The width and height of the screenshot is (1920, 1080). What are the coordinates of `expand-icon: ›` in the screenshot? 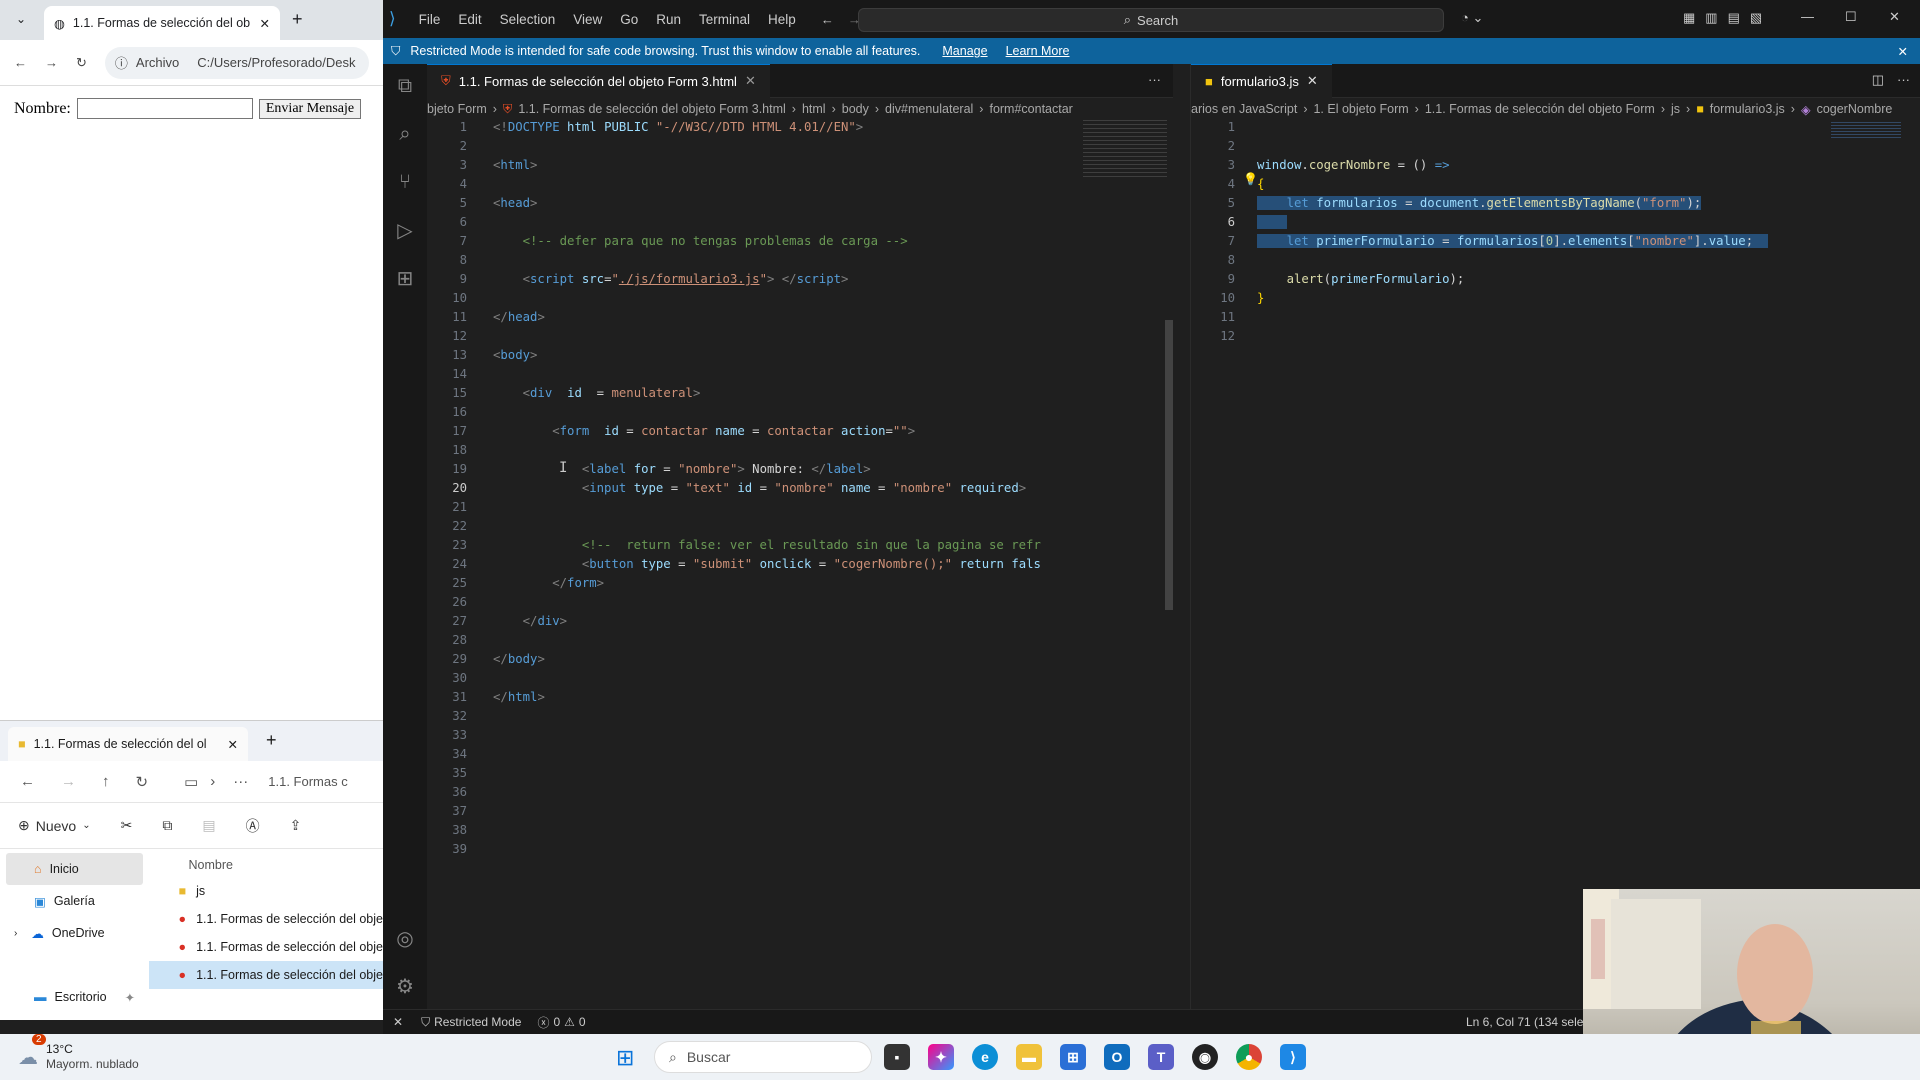 It's located at (15, 933).